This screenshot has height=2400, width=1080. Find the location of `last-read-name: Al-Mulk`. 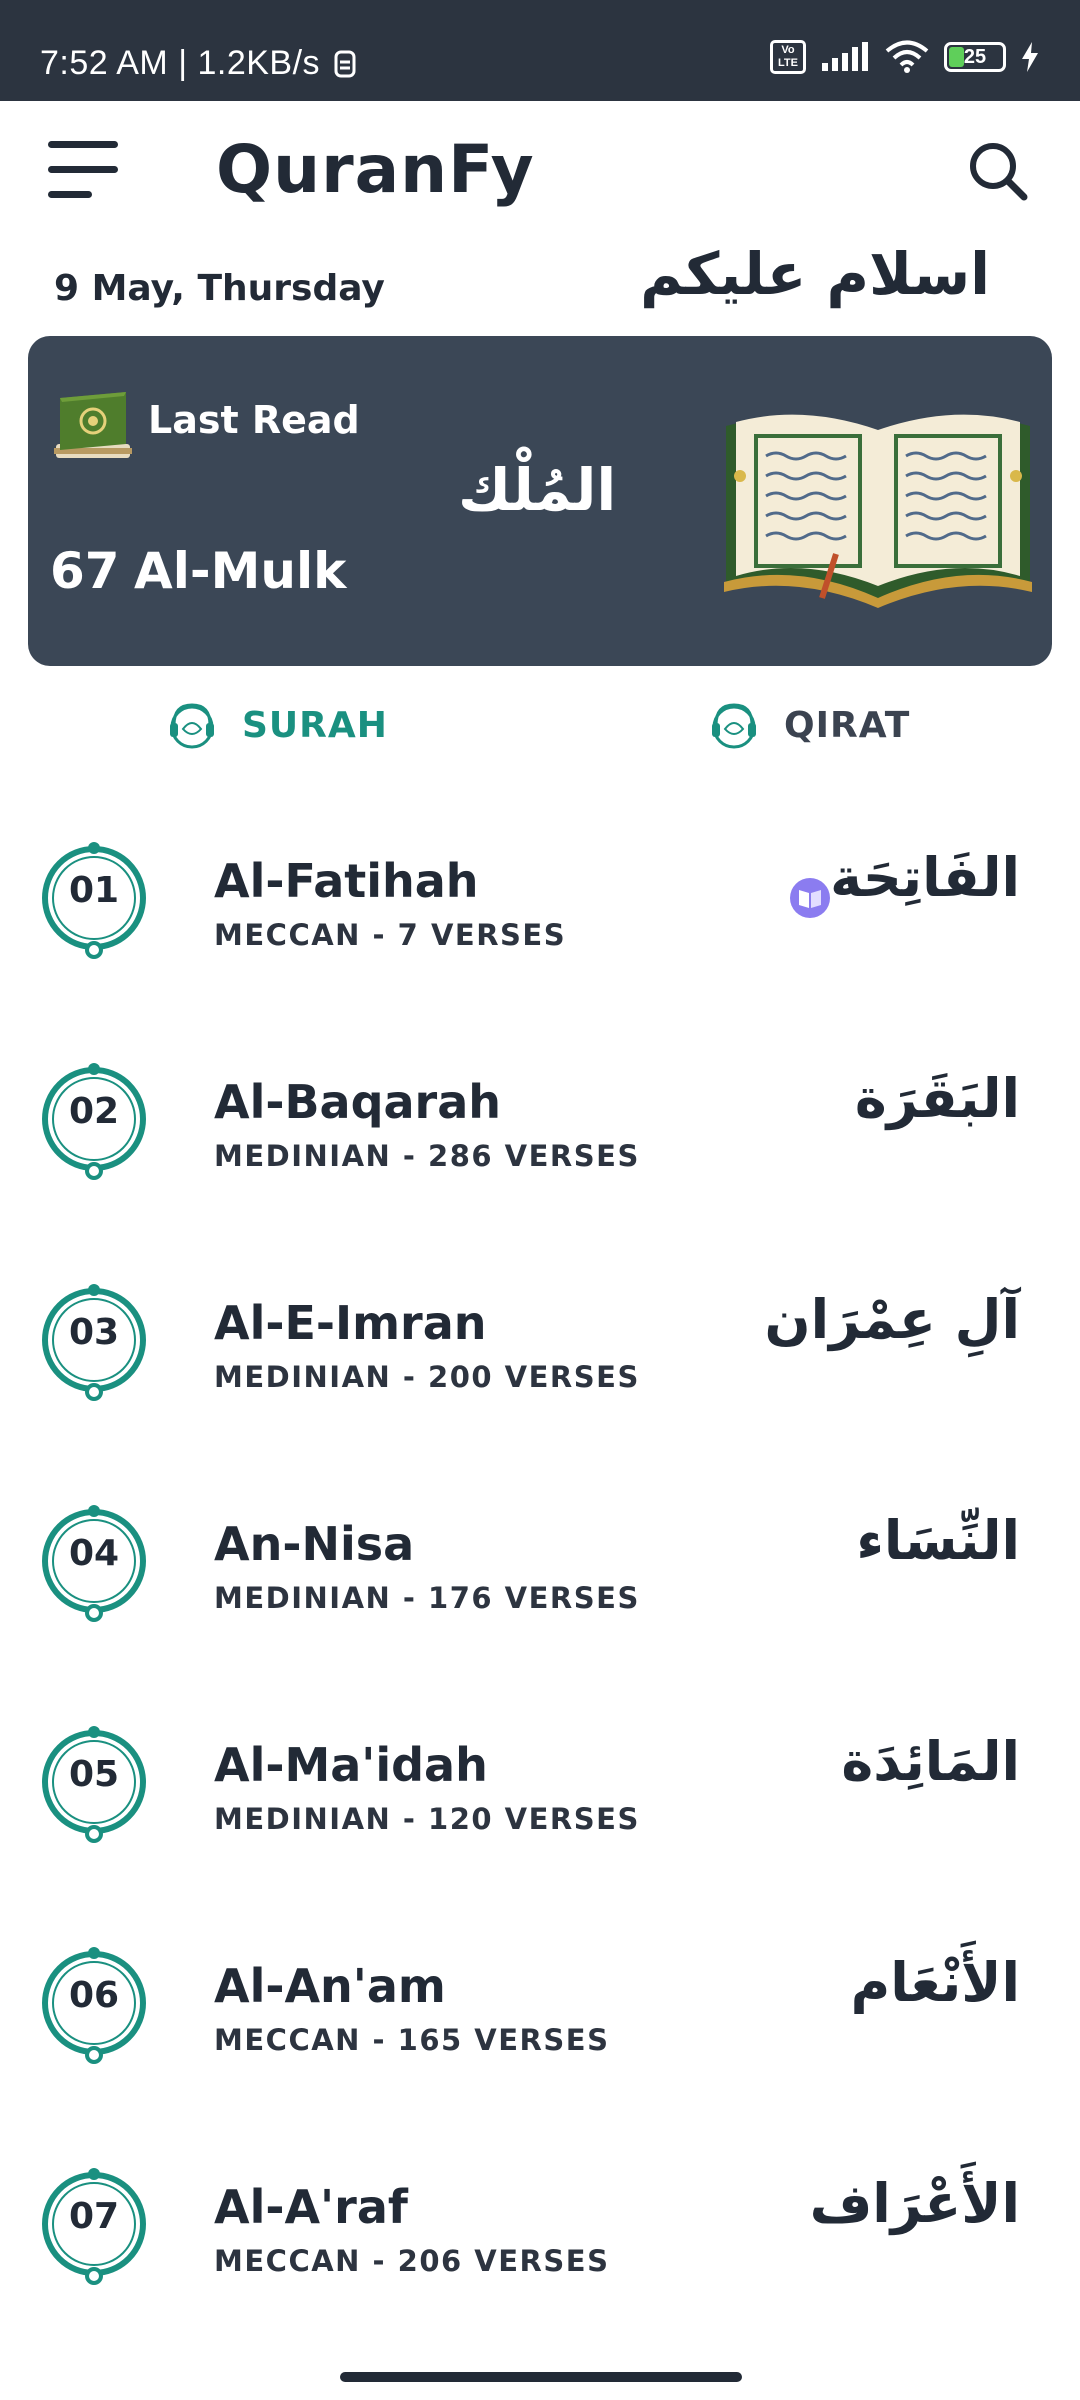

last-read-name: Al-Mulk is located at coordinates (240, 571).